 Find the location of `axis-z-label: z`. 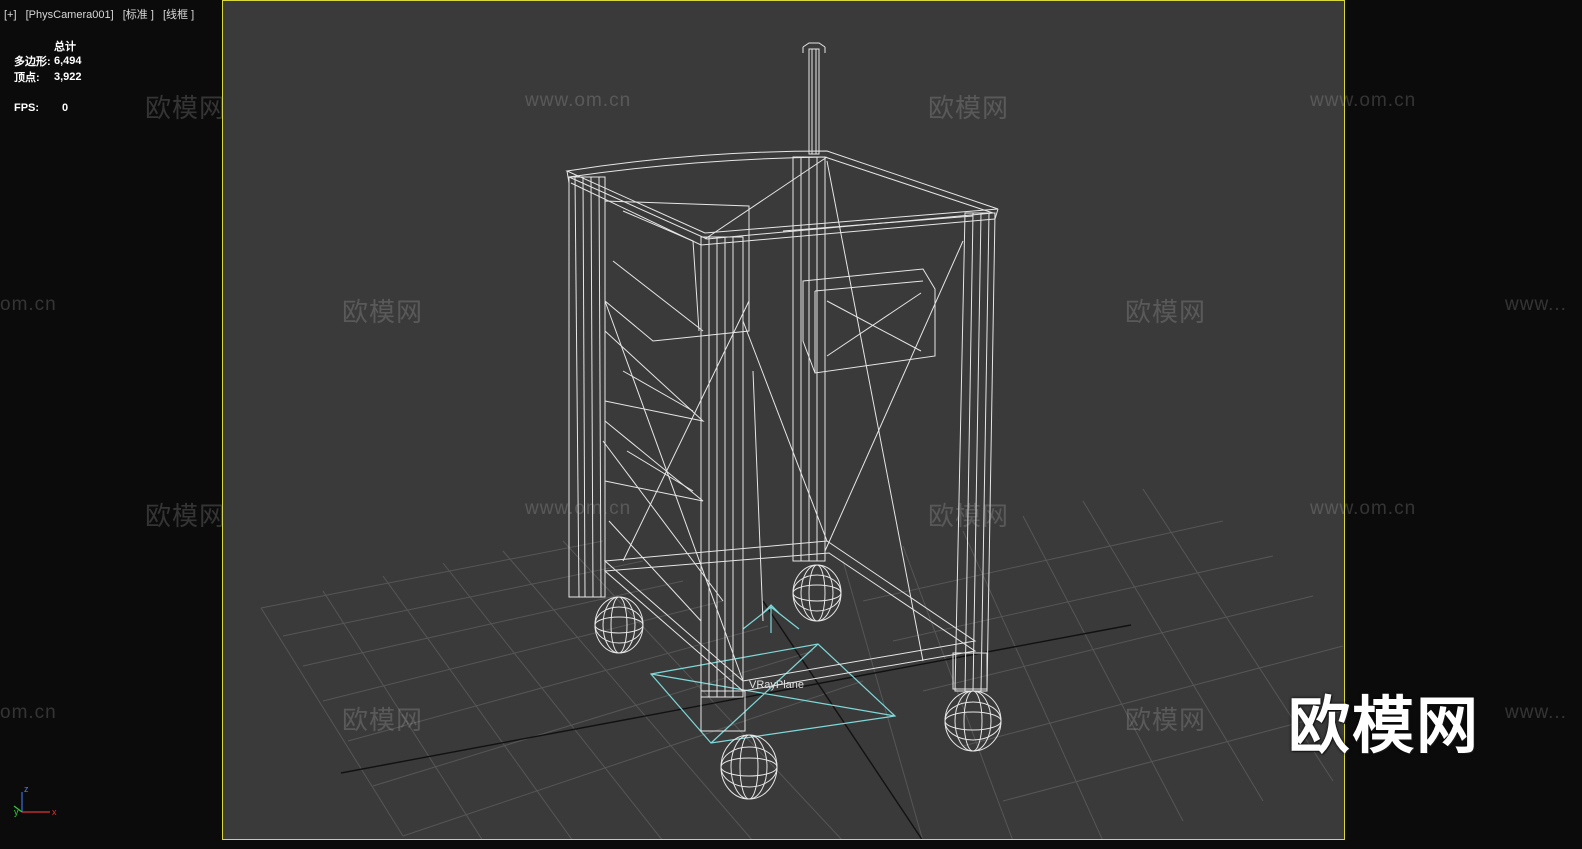

axis-z-label: z is located at coordinates (26, 789).